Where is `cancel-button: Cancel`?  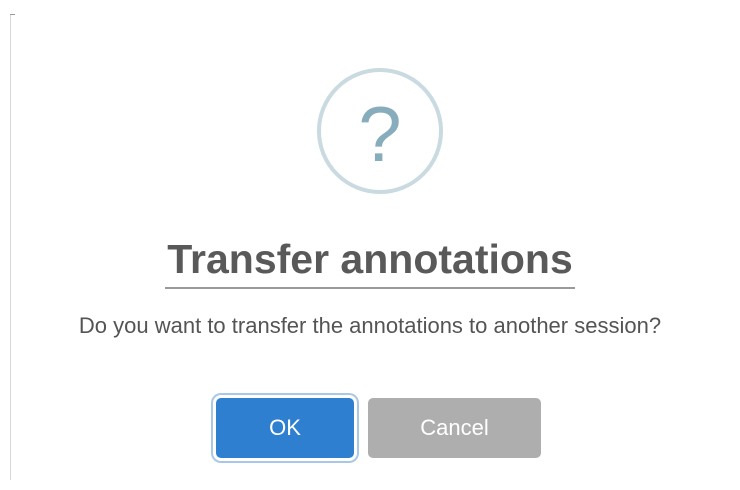
cancel-button: Cancel is located at coordinates (454, 428).